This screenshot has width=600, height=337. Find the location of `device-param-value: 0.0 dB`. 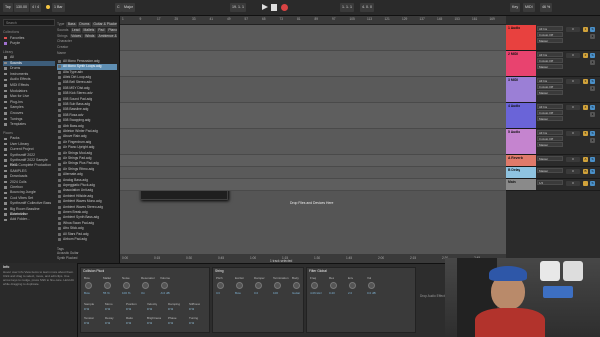

device-param-value: 0.0 dB is located at coordinates (371, 293).